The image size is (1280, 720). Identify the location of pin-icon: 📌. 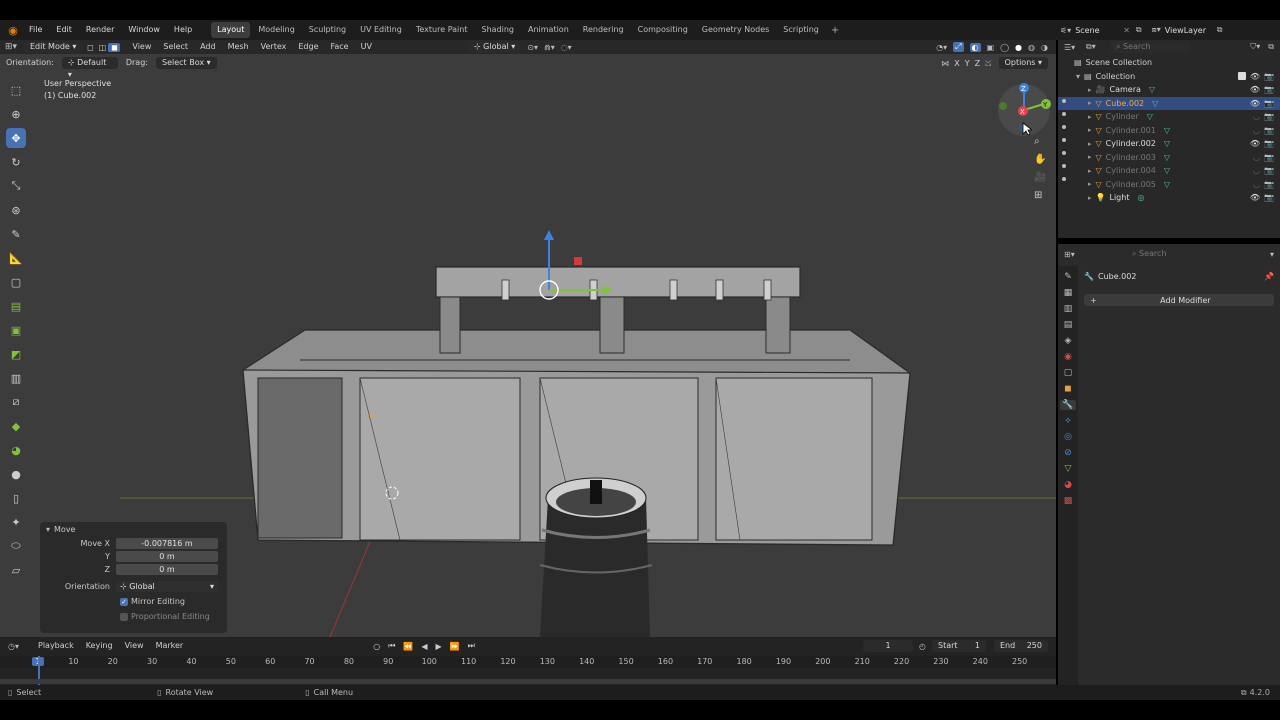
(1269, 276).